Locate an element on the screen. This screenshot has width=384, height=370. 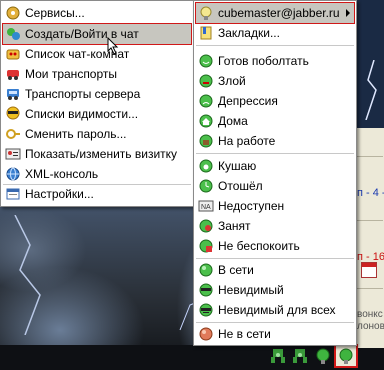
invisible-all-icon is located at coordinates (206, 310).